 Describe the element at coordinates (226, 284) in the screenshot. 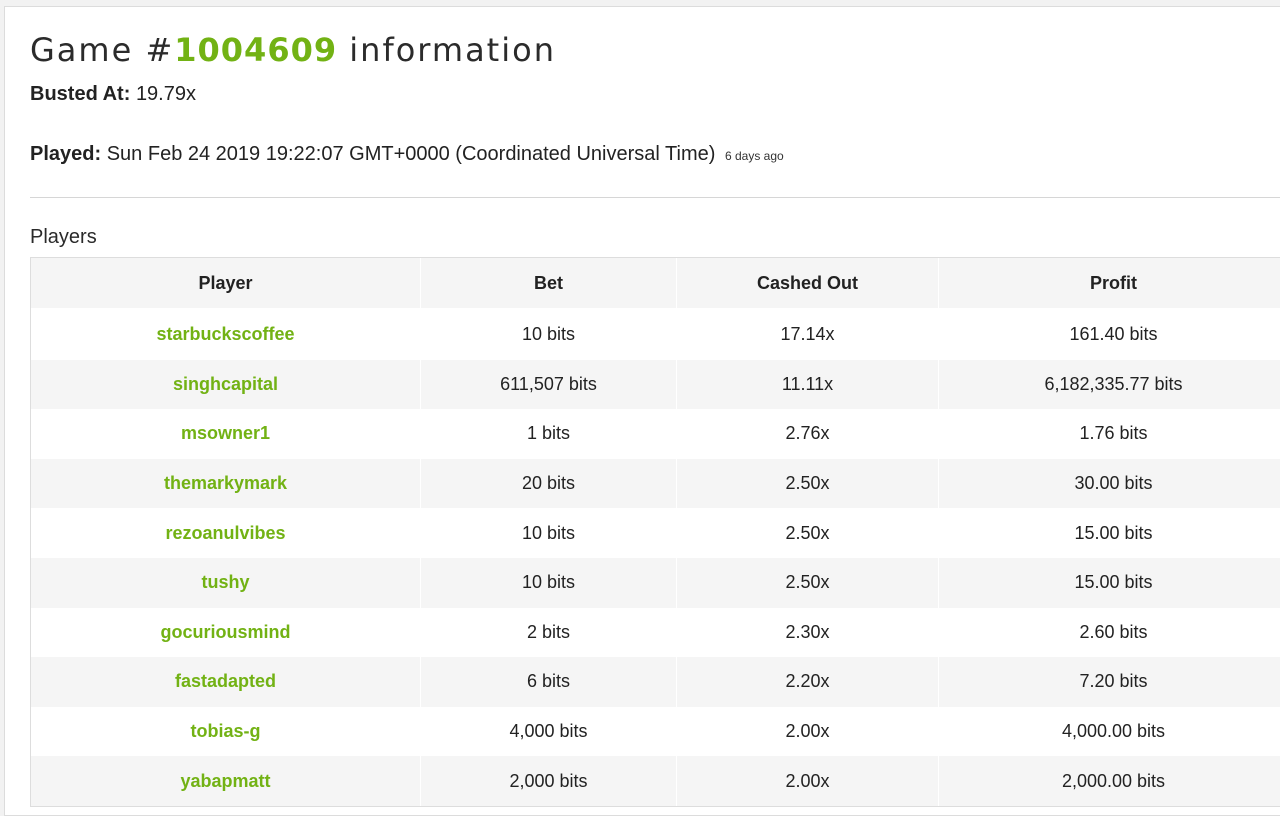

I see `column-header-player: Player` at that location.